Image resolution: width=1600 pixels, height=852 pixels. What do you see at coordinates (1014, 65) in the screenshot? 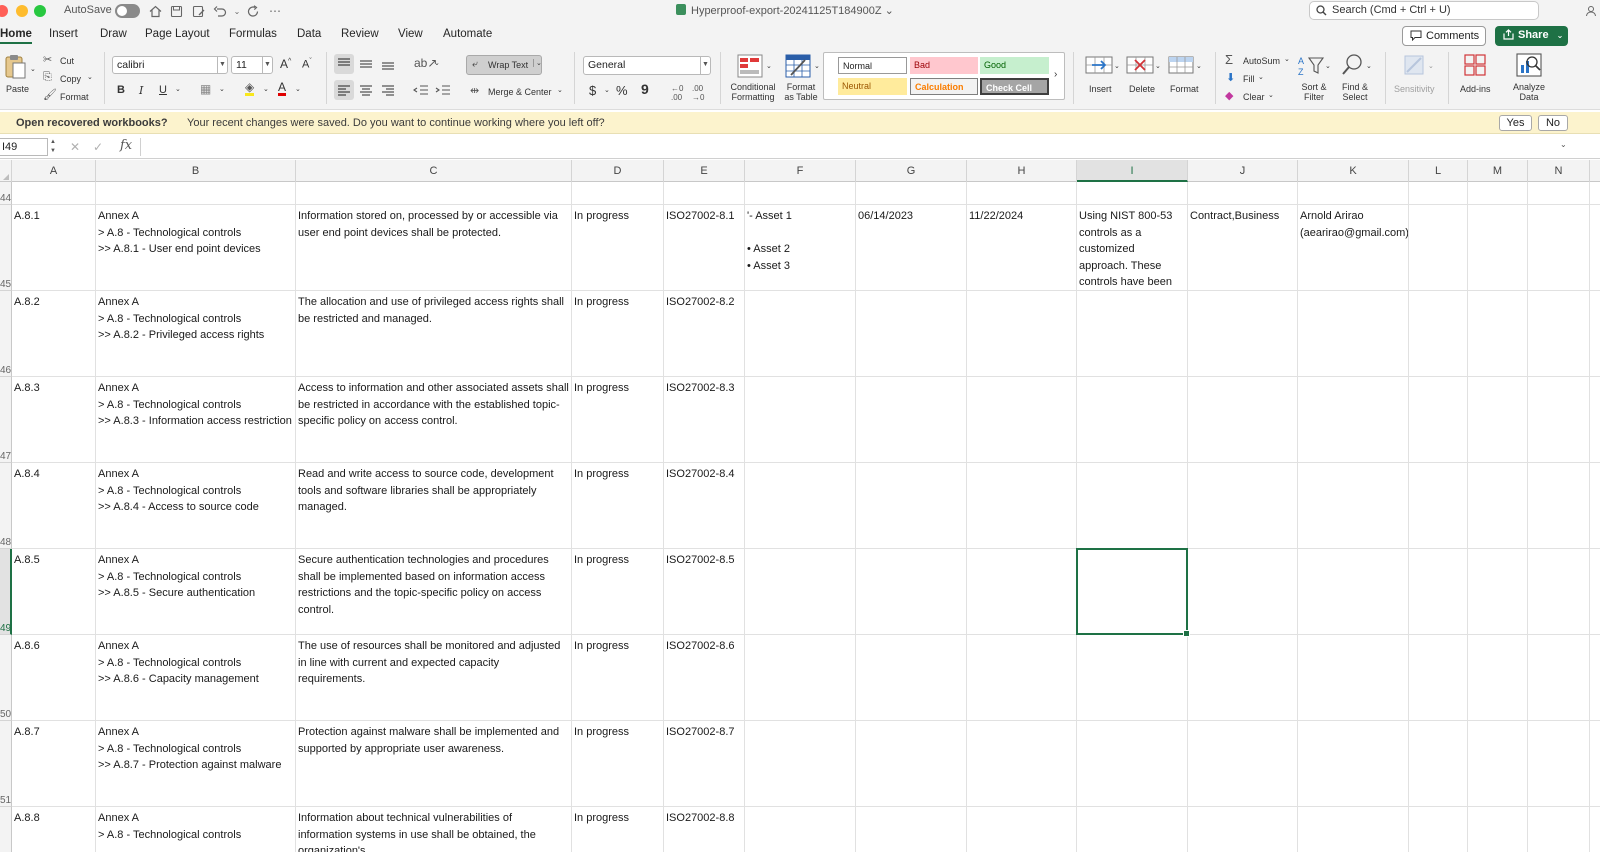
I see `style-good: Good` at bounding box center [1014, 65].